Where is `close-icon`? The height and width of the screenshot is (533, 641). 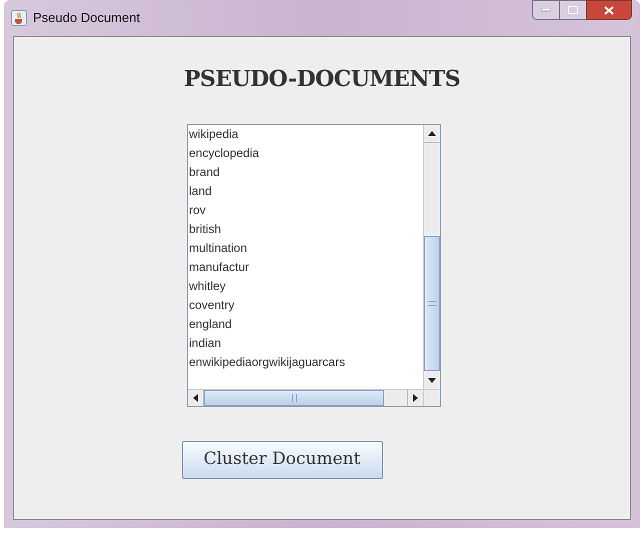
close-icon is located at coordinates (609, 10).